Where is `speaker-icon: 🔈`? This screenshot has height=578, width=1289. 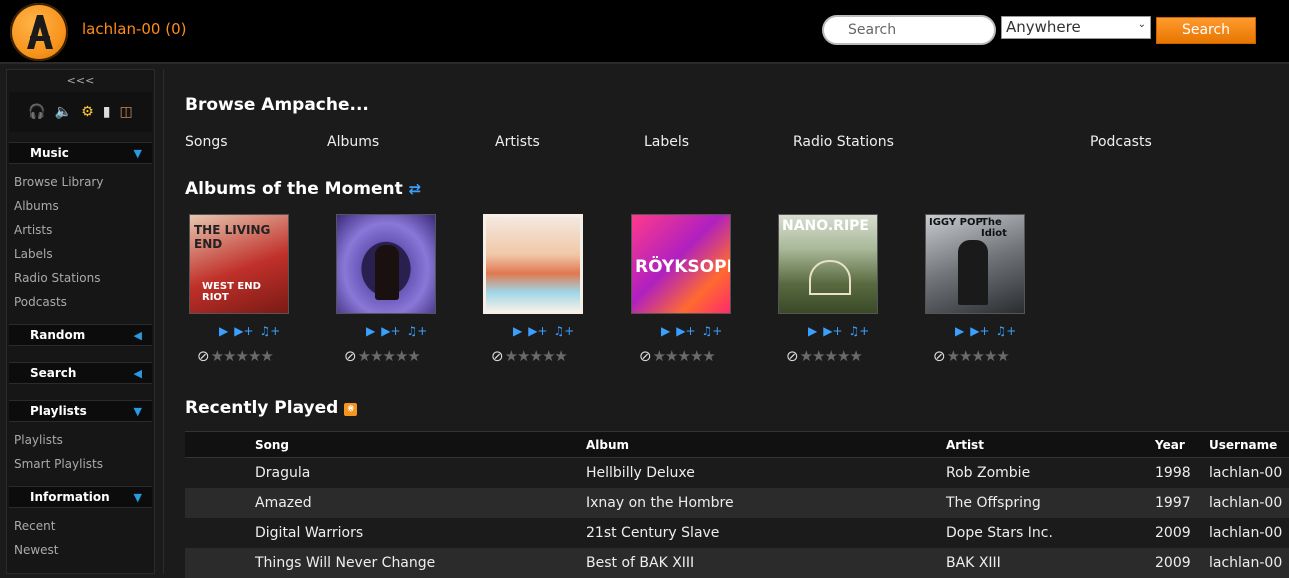
speaker-icon: 🔈 is located at coordinates (63, 112).